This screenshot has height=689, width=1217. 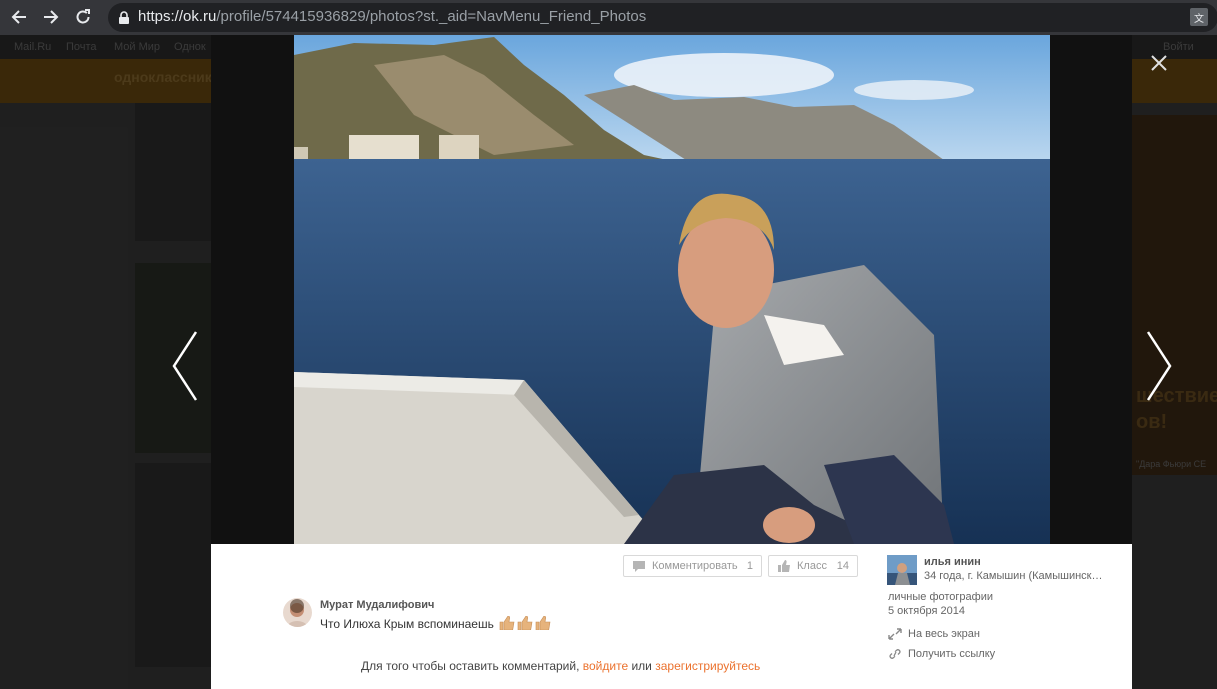 I want to click on like-button: Класс 14, so click(x=813, y=566).